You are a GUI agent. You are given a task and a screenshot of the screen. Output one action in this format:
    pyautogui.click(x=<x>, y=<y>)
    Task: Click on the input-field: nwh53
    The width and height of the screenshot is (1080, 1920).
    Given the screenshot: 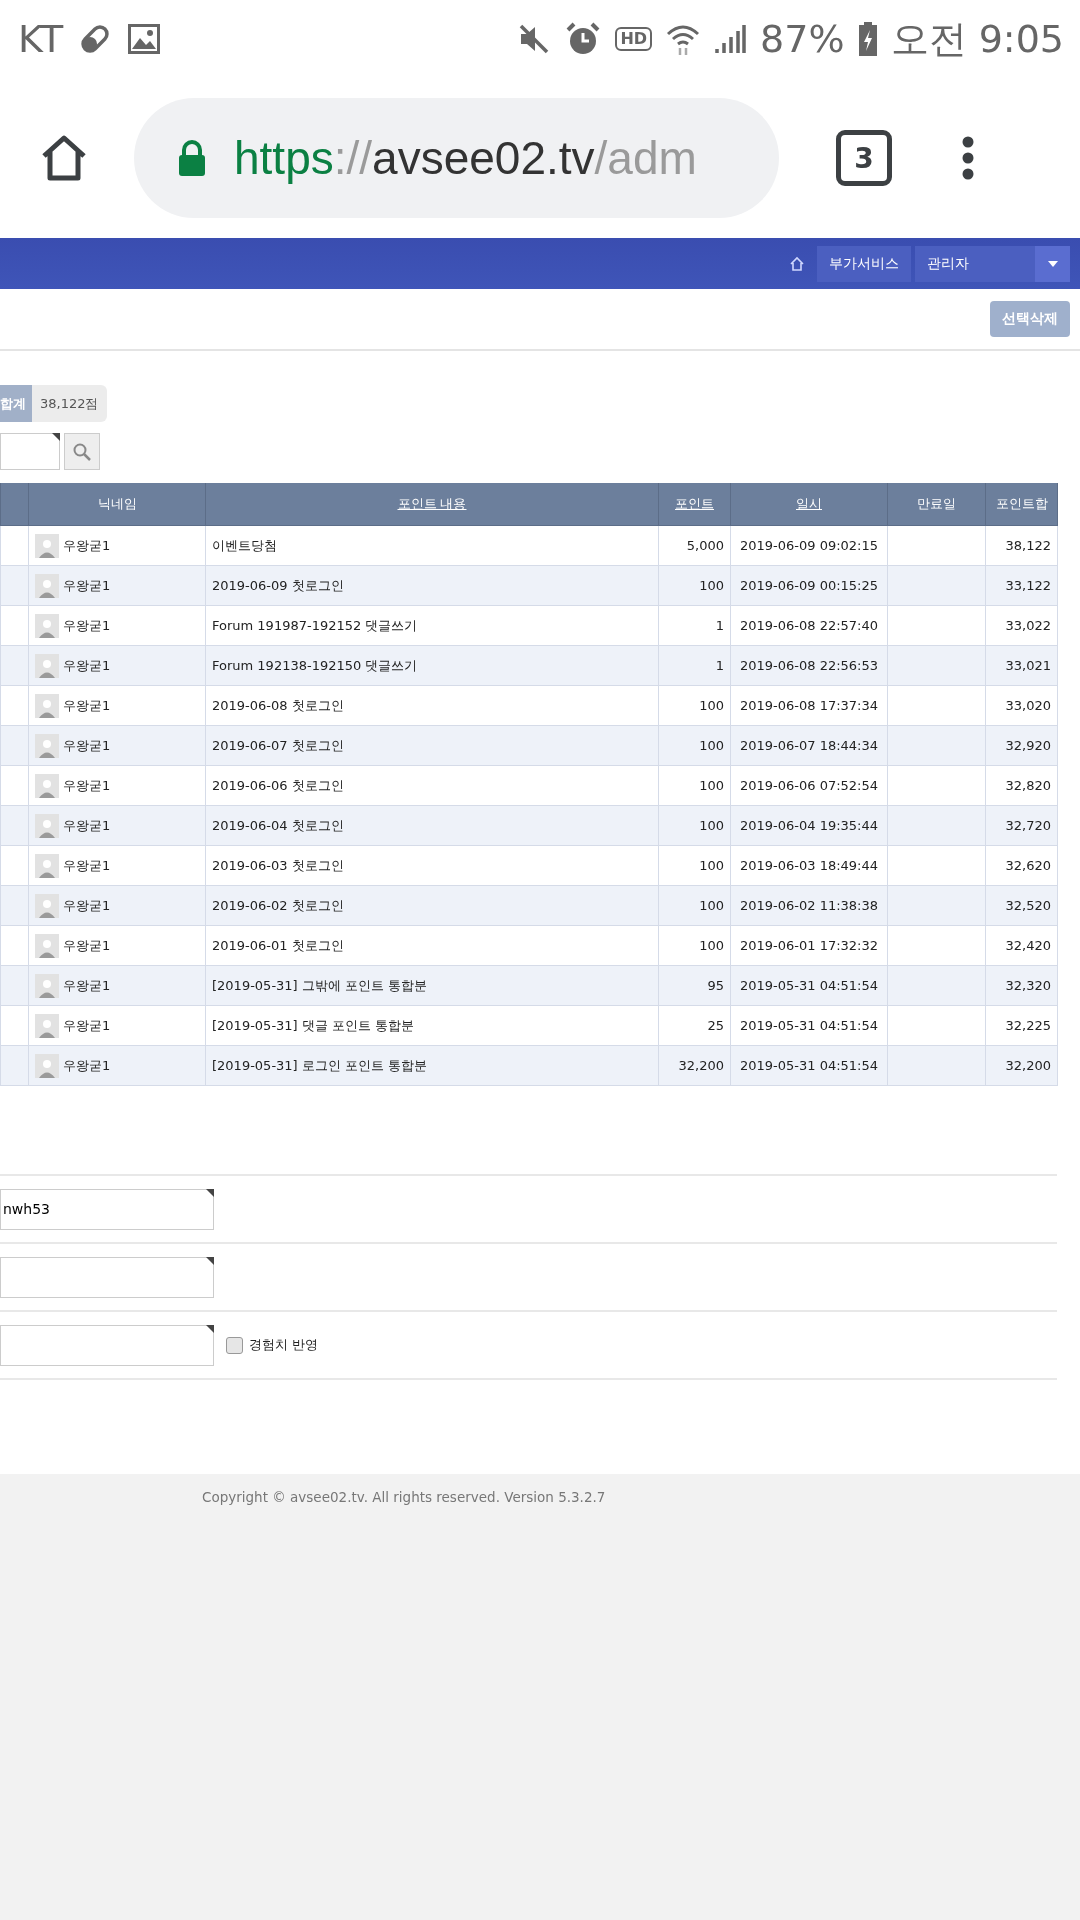 What is the action you would take?
    pyautogui.click(x=107, y=1209)
    